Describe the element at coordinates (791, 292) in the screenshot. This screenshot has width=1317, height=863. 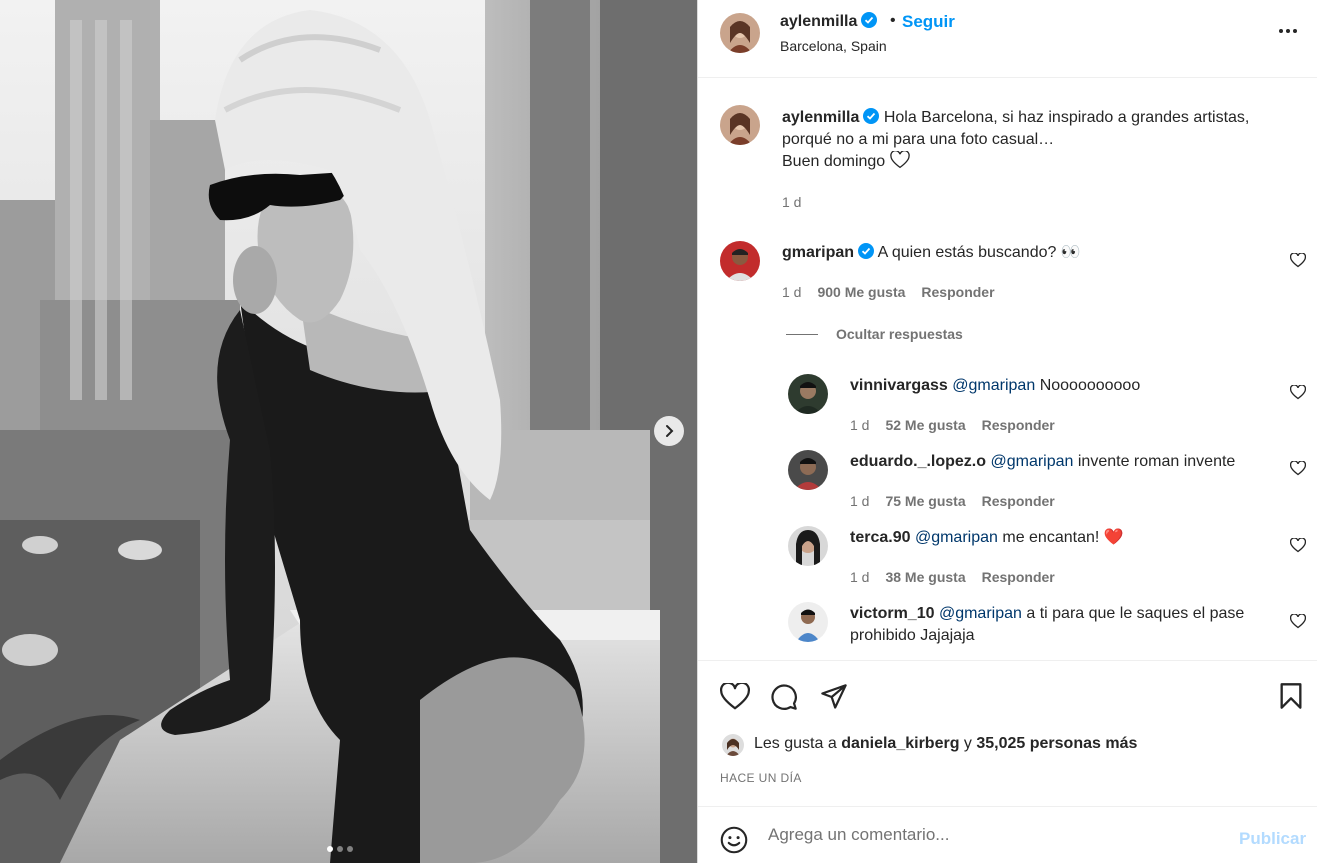
I see `comment-time: 1 d` at that location.